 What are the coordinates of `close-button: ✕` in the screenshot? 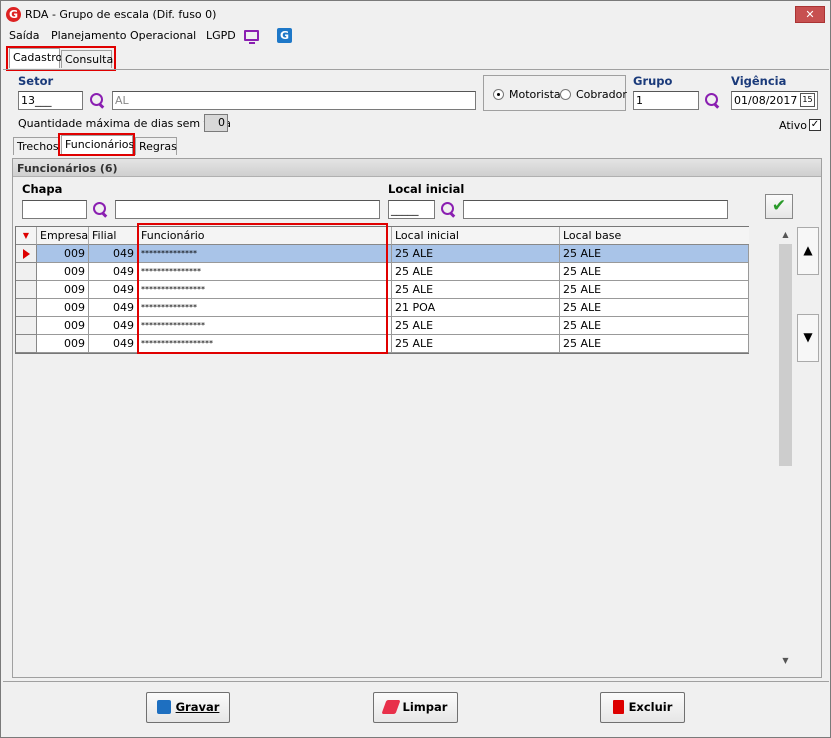 It's located at (810, 14).